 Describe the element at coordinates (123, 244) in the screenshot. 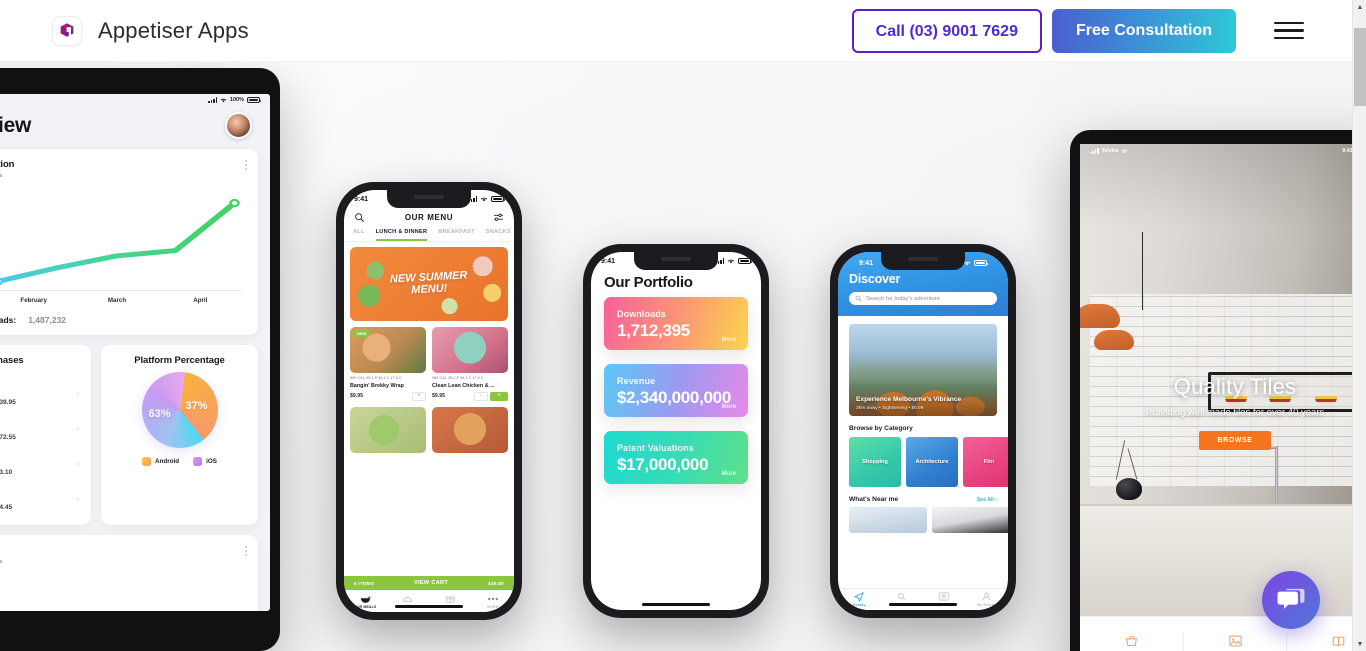

I see `acquisition-line-chart: 1.5mil 1mil 500,000 50,000` at that location.